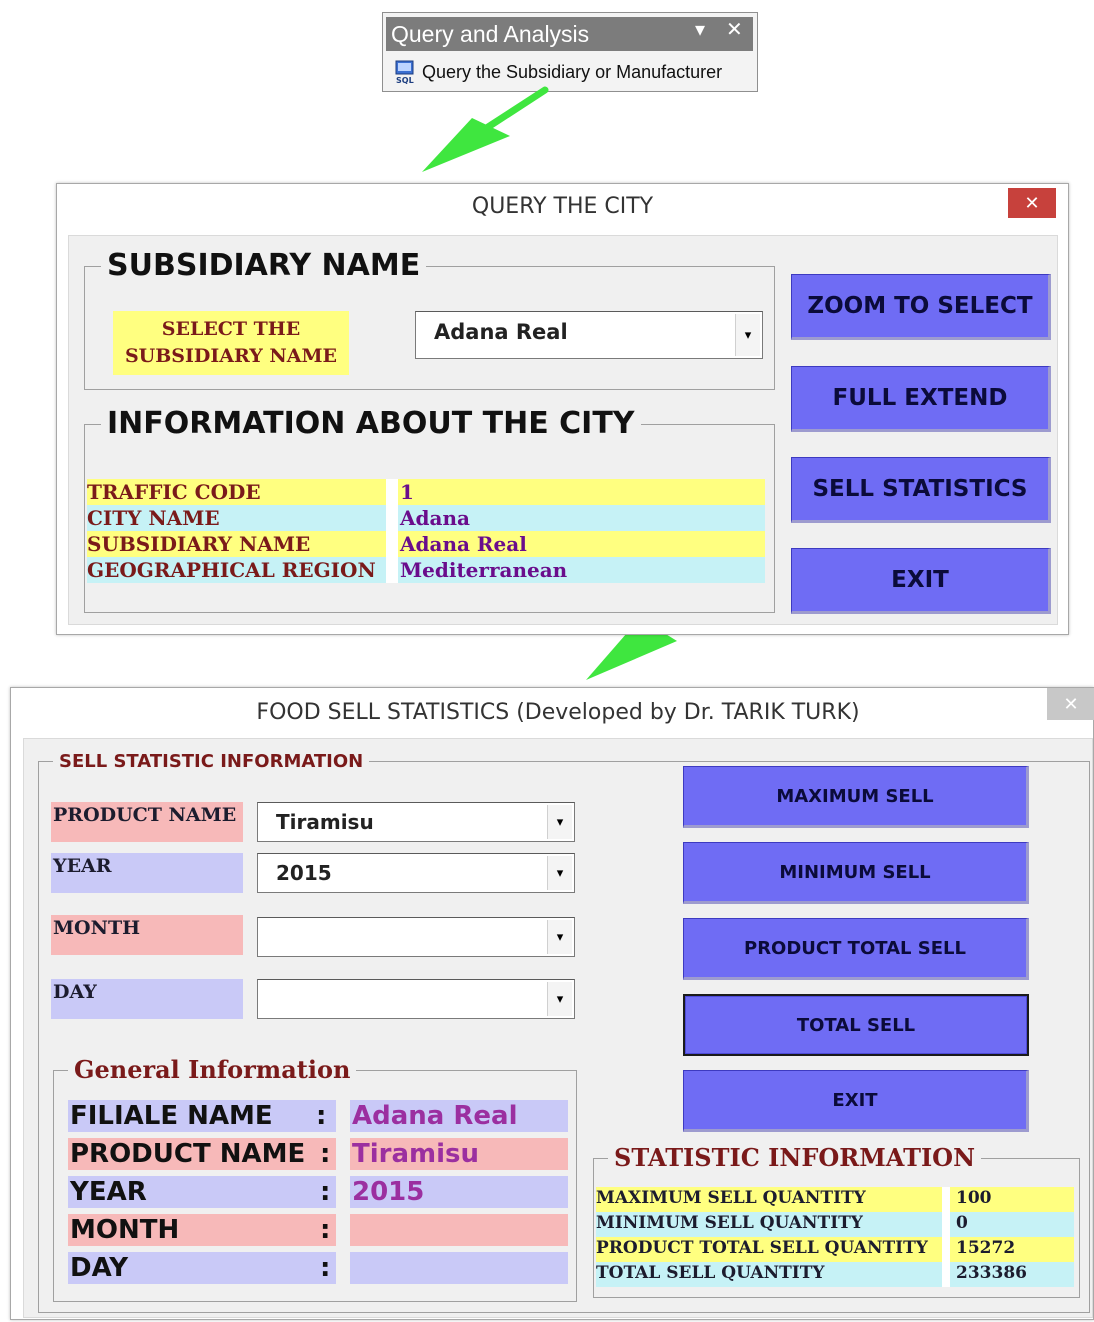  I want to click on subsidiary-combobox-value: Adana Real, so click(501, 332).